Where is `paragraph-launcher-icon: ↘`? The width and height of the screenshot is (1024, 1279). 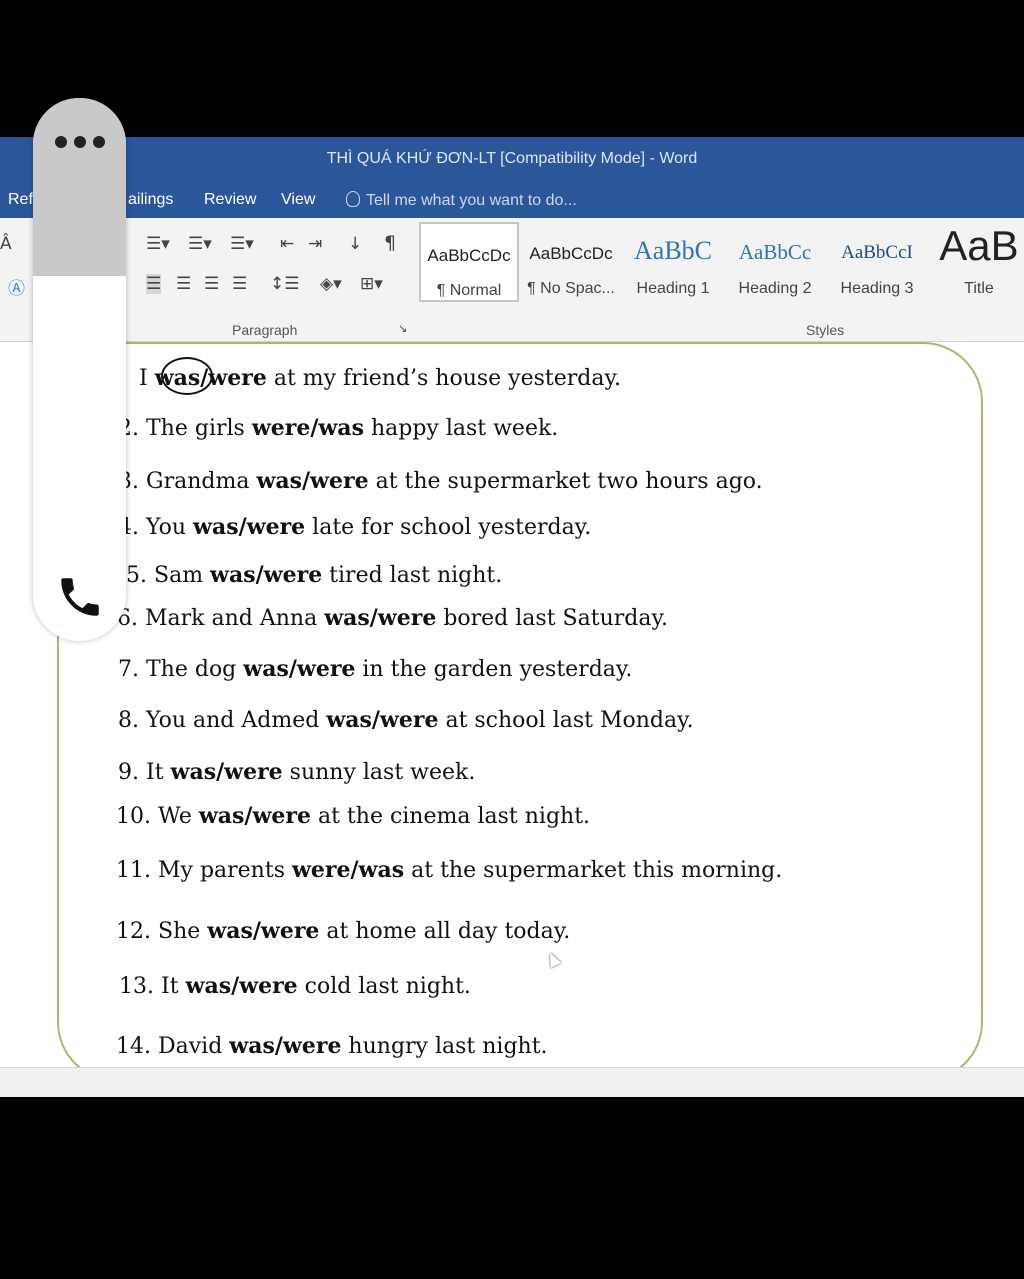
paragraph-launcher-icon: ↘ is located at coordinates (402, 328).